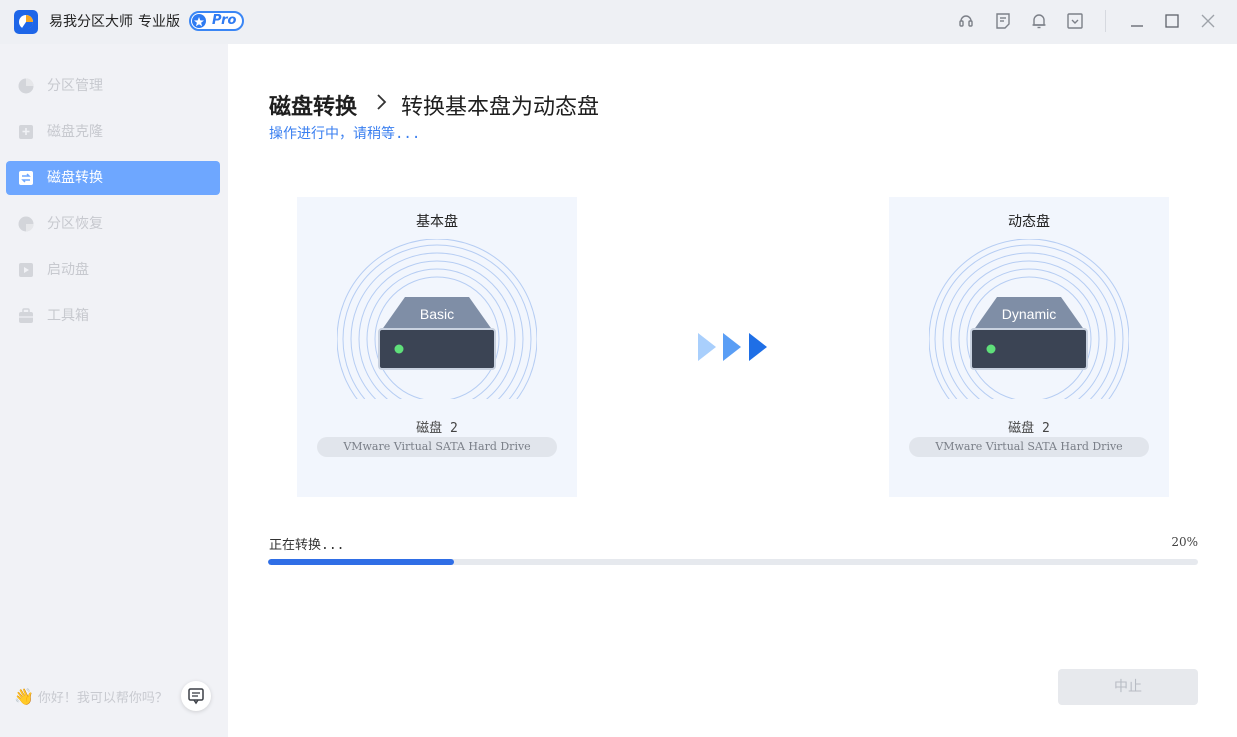 The image size is (1237, 737). What do you see at coordinates (26, 132) in the screenshot?
I see `clone-icon` at bounding box center [26, 132].